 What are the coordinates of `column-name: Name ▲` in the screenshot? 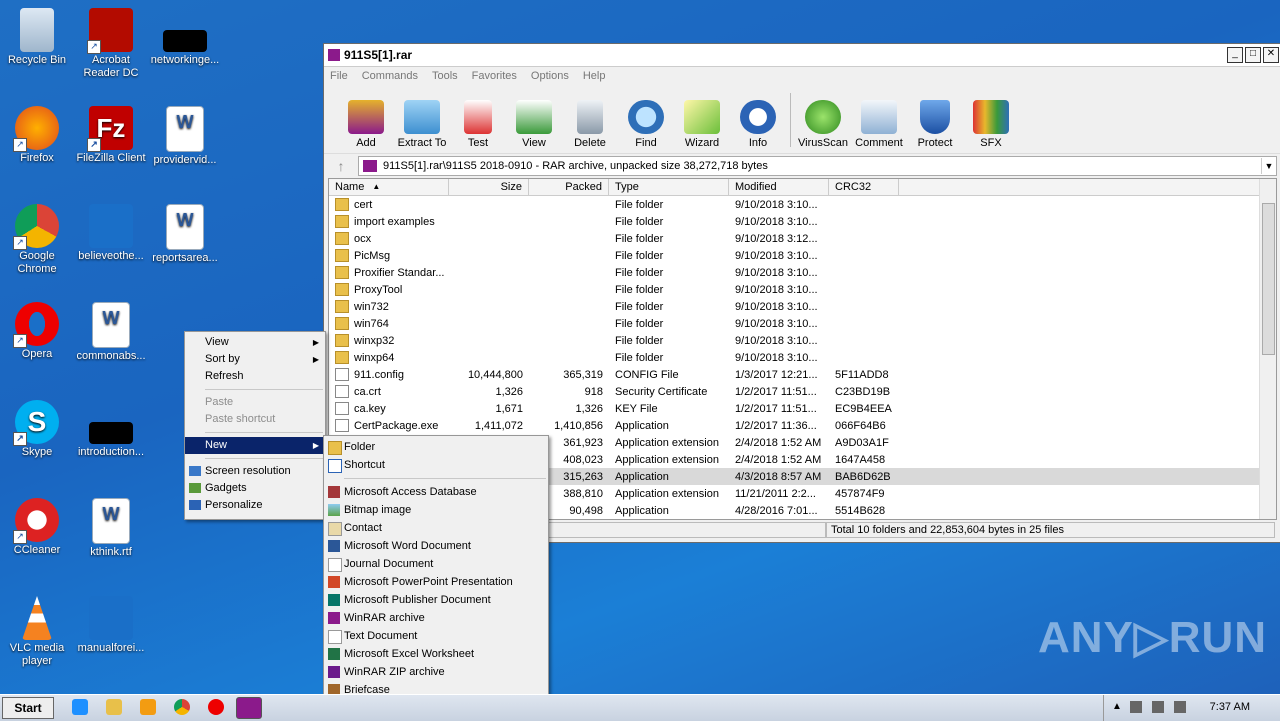 It's located at (389, 187).